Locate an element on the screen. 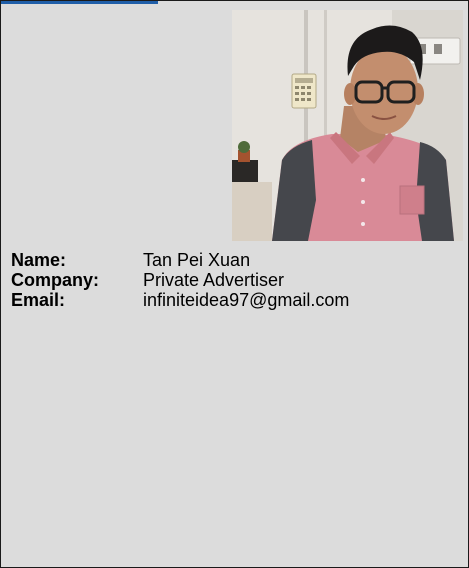  name-value: Tan Pei Xuan is located at coordinates (197, 260).